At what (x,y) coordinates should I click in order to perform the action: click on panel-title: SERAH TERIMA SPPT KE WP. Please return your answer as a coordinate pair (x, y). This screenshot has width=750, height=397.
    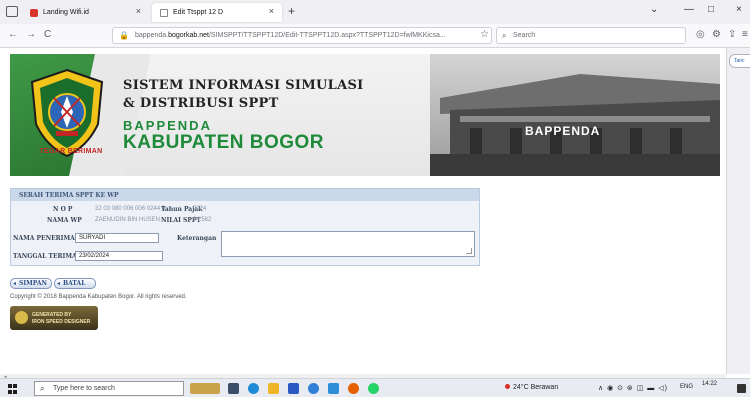
    Looking at the image, I should click on (245, 195).